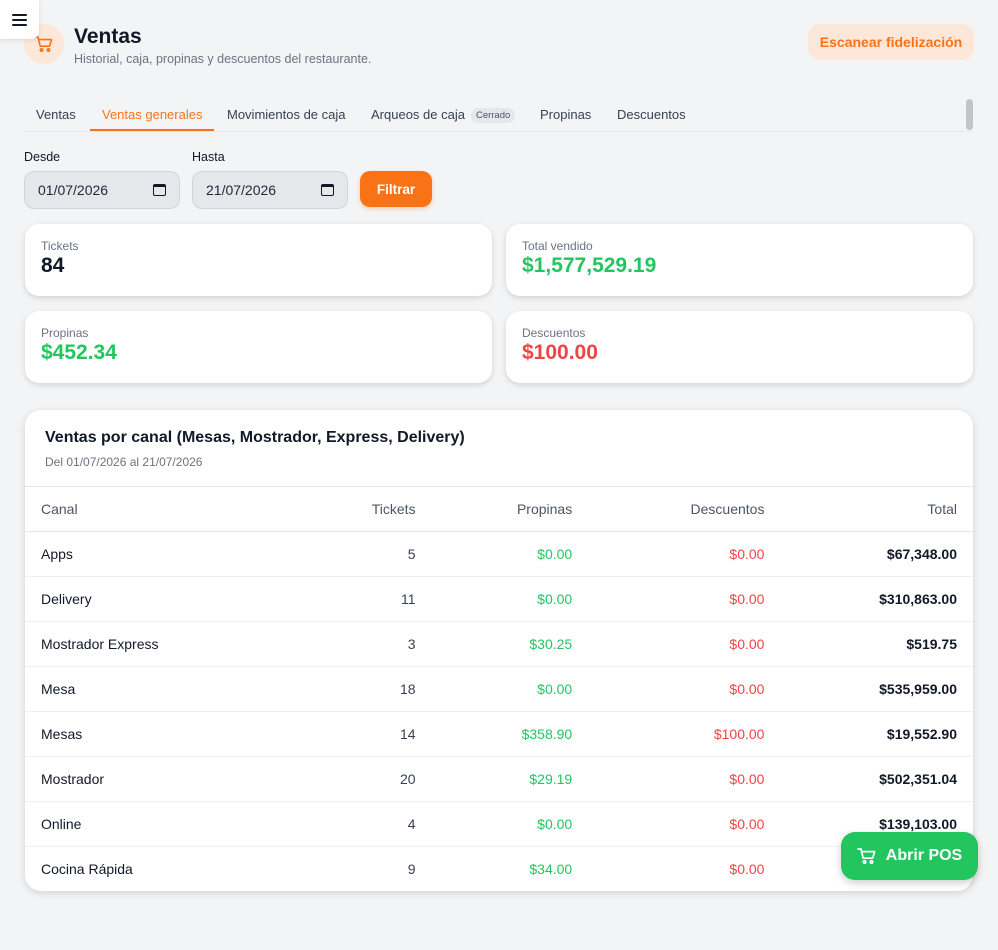  I want to click on stat-value: $100.00, so click(560, 352).